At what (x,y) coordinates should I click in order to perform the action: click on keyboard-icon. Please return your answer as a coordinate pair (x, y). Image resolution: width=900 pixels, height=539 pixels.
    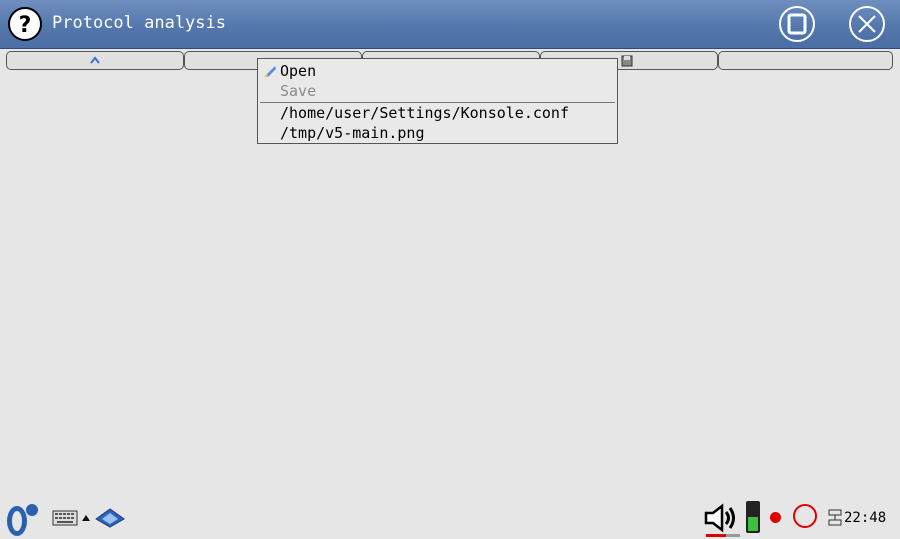
    Looking at the image, I should click on (65, 518).